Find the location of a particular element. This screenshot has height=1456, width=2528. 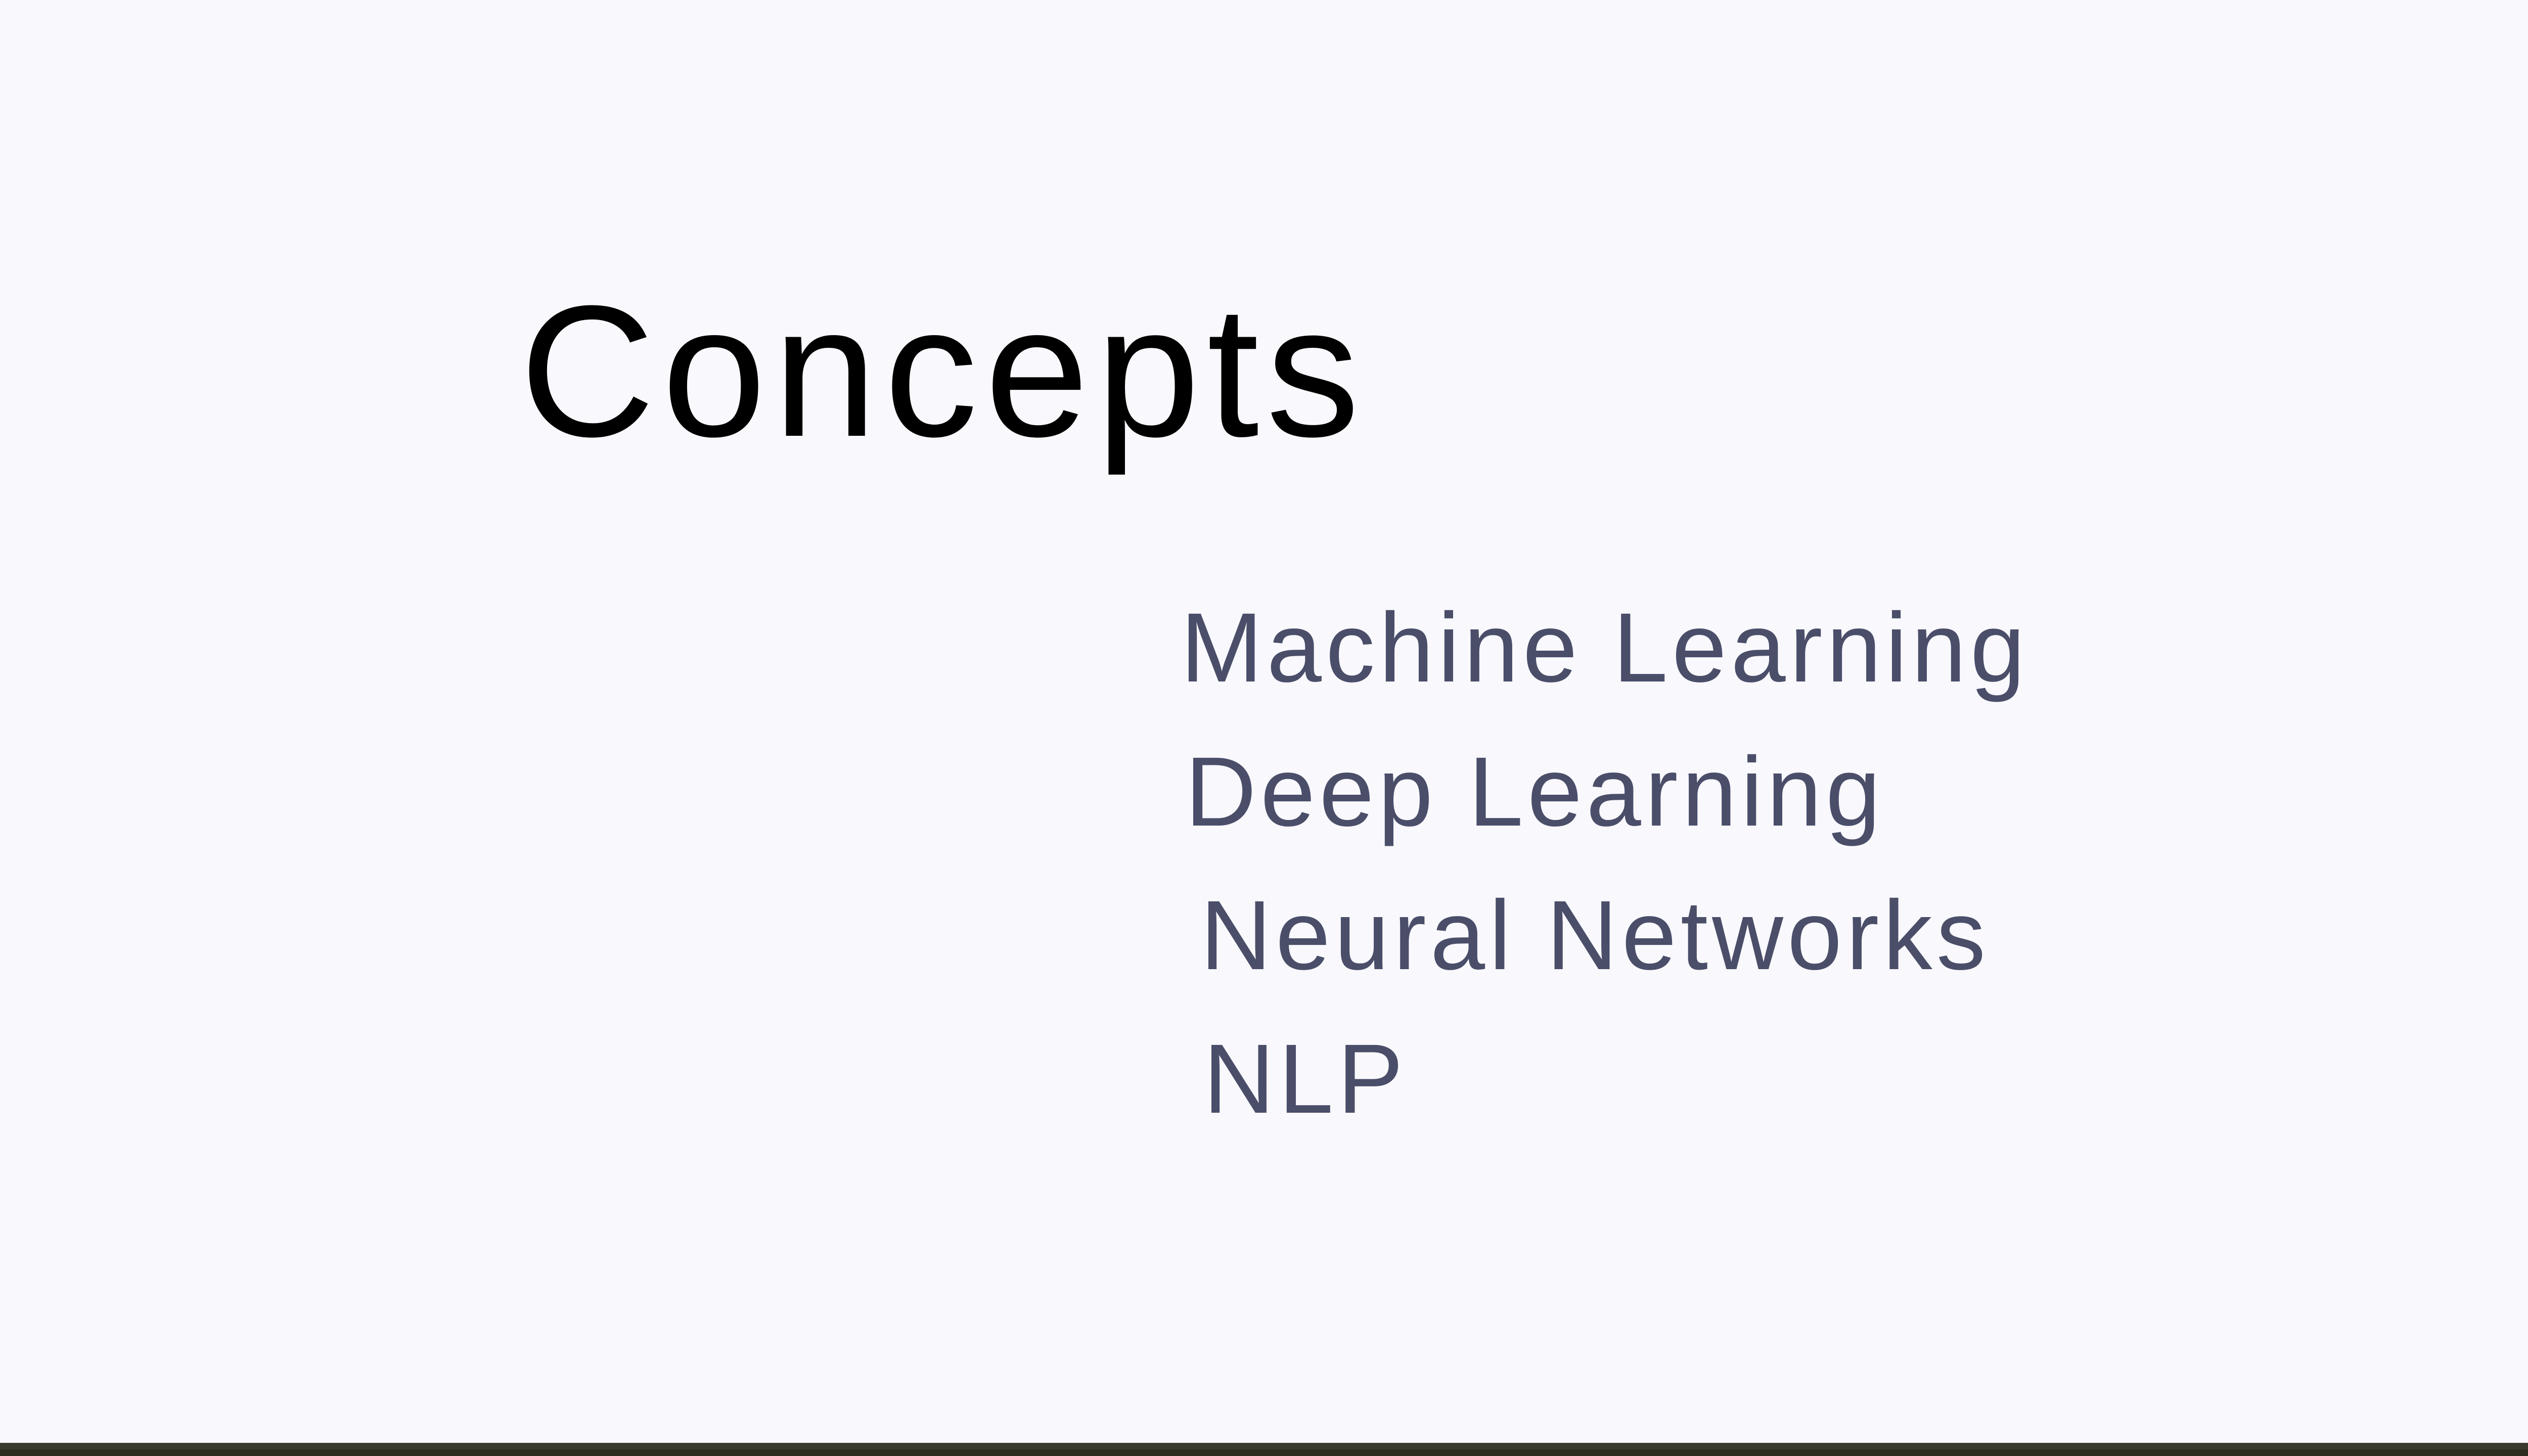

concept-item-machine-learning: Machine Learning is located at coordinates (1605, 648).